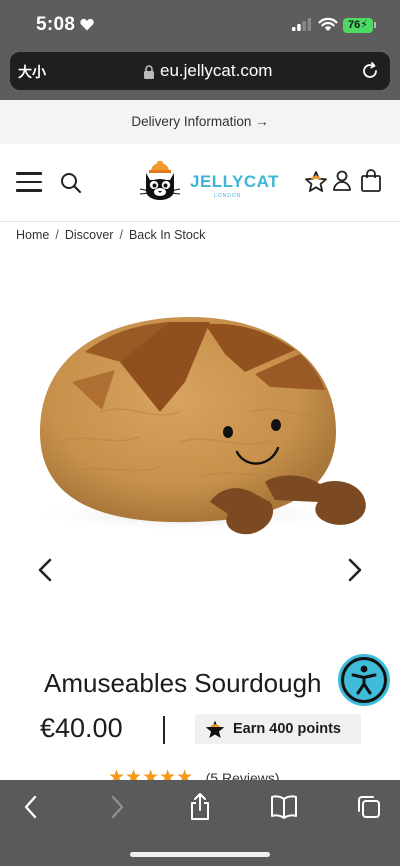 The width and height of the screenshot is (400, 866). What do you see at coordinates (216, 70) in the screenshot?
I see `url-text: eu.jellycat.com` at bounding box center [216, 70].